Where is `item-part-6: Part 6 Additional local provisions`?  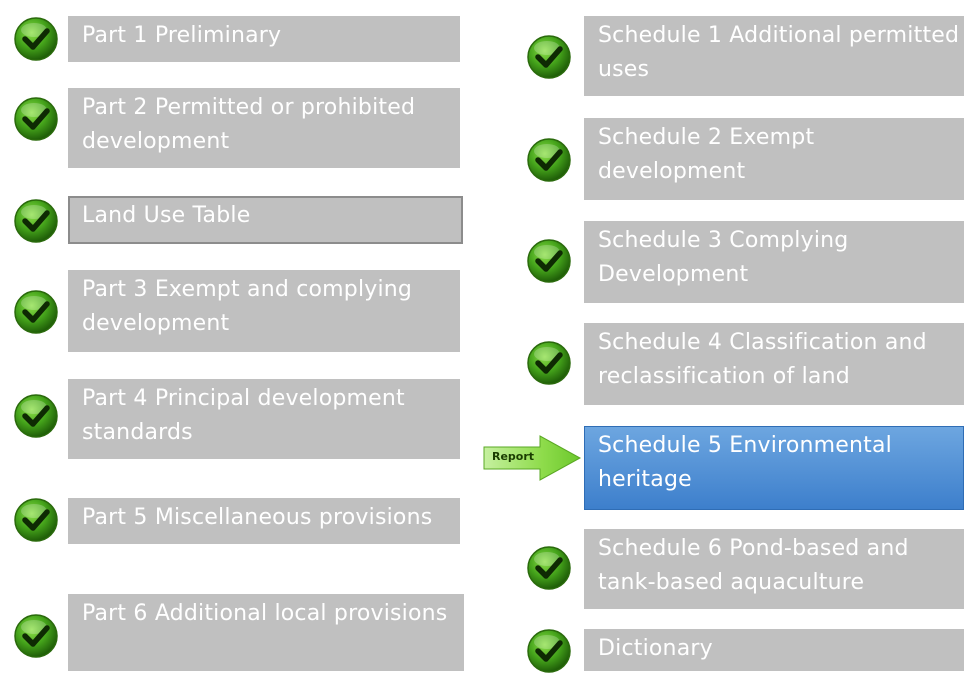
item-part-6: Part 6 Additional local provisions is located at coordinates (266, 632).